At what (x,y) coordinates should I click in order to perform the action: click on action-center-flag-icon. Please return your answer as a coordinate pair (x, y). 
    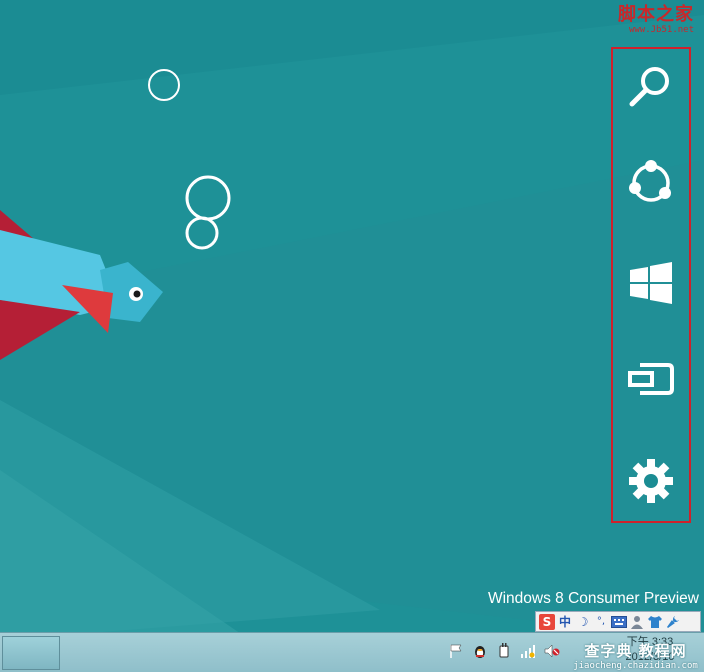
    Looking at the image, I should click on (456, 651).